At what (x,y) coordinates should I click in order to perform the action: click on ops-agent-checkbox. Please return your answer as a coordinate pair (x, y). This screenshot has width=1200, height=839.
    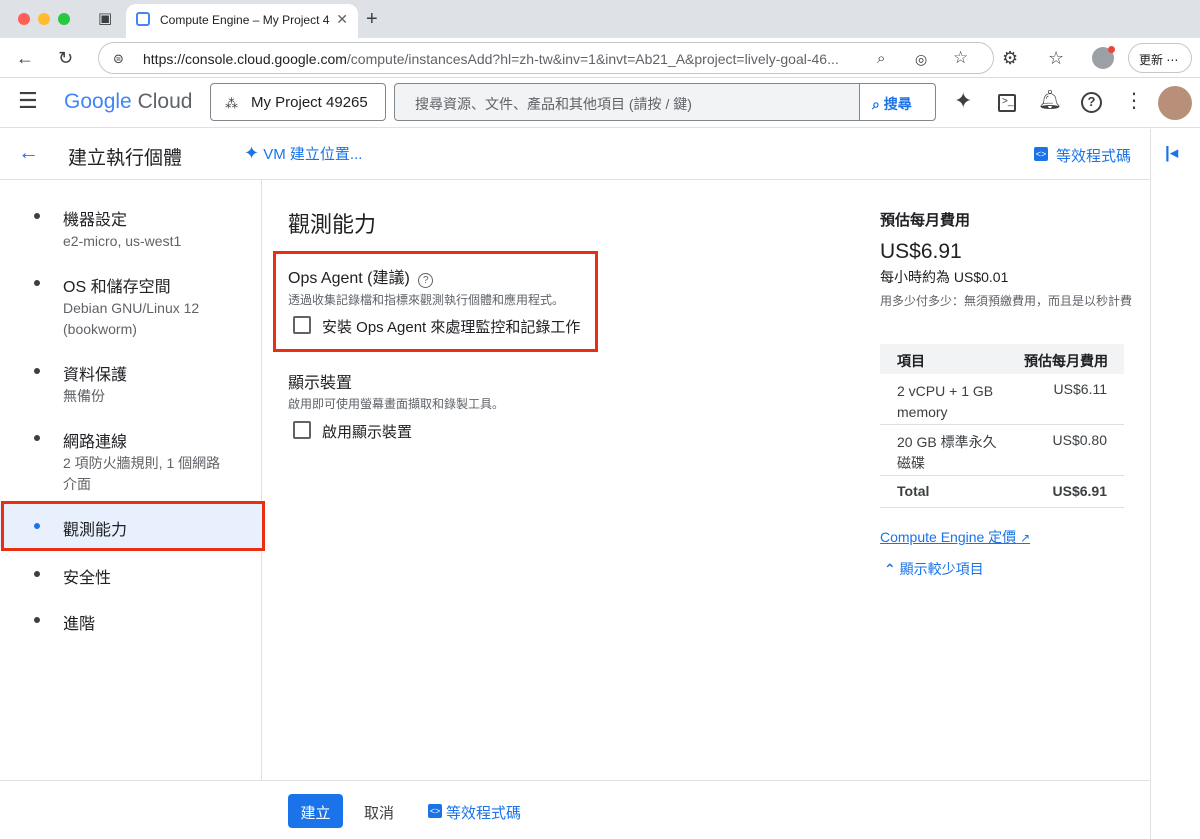
    Looking at the image, I should click on (302, 325).